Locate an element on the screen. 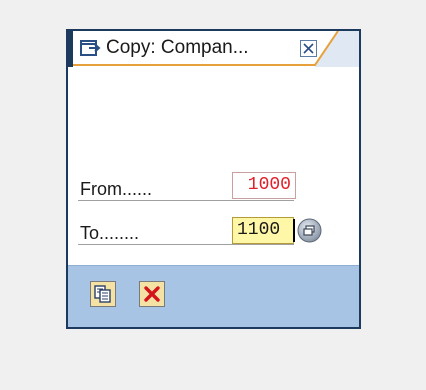  dialog-window-icon is located at coordinates (91, 49).